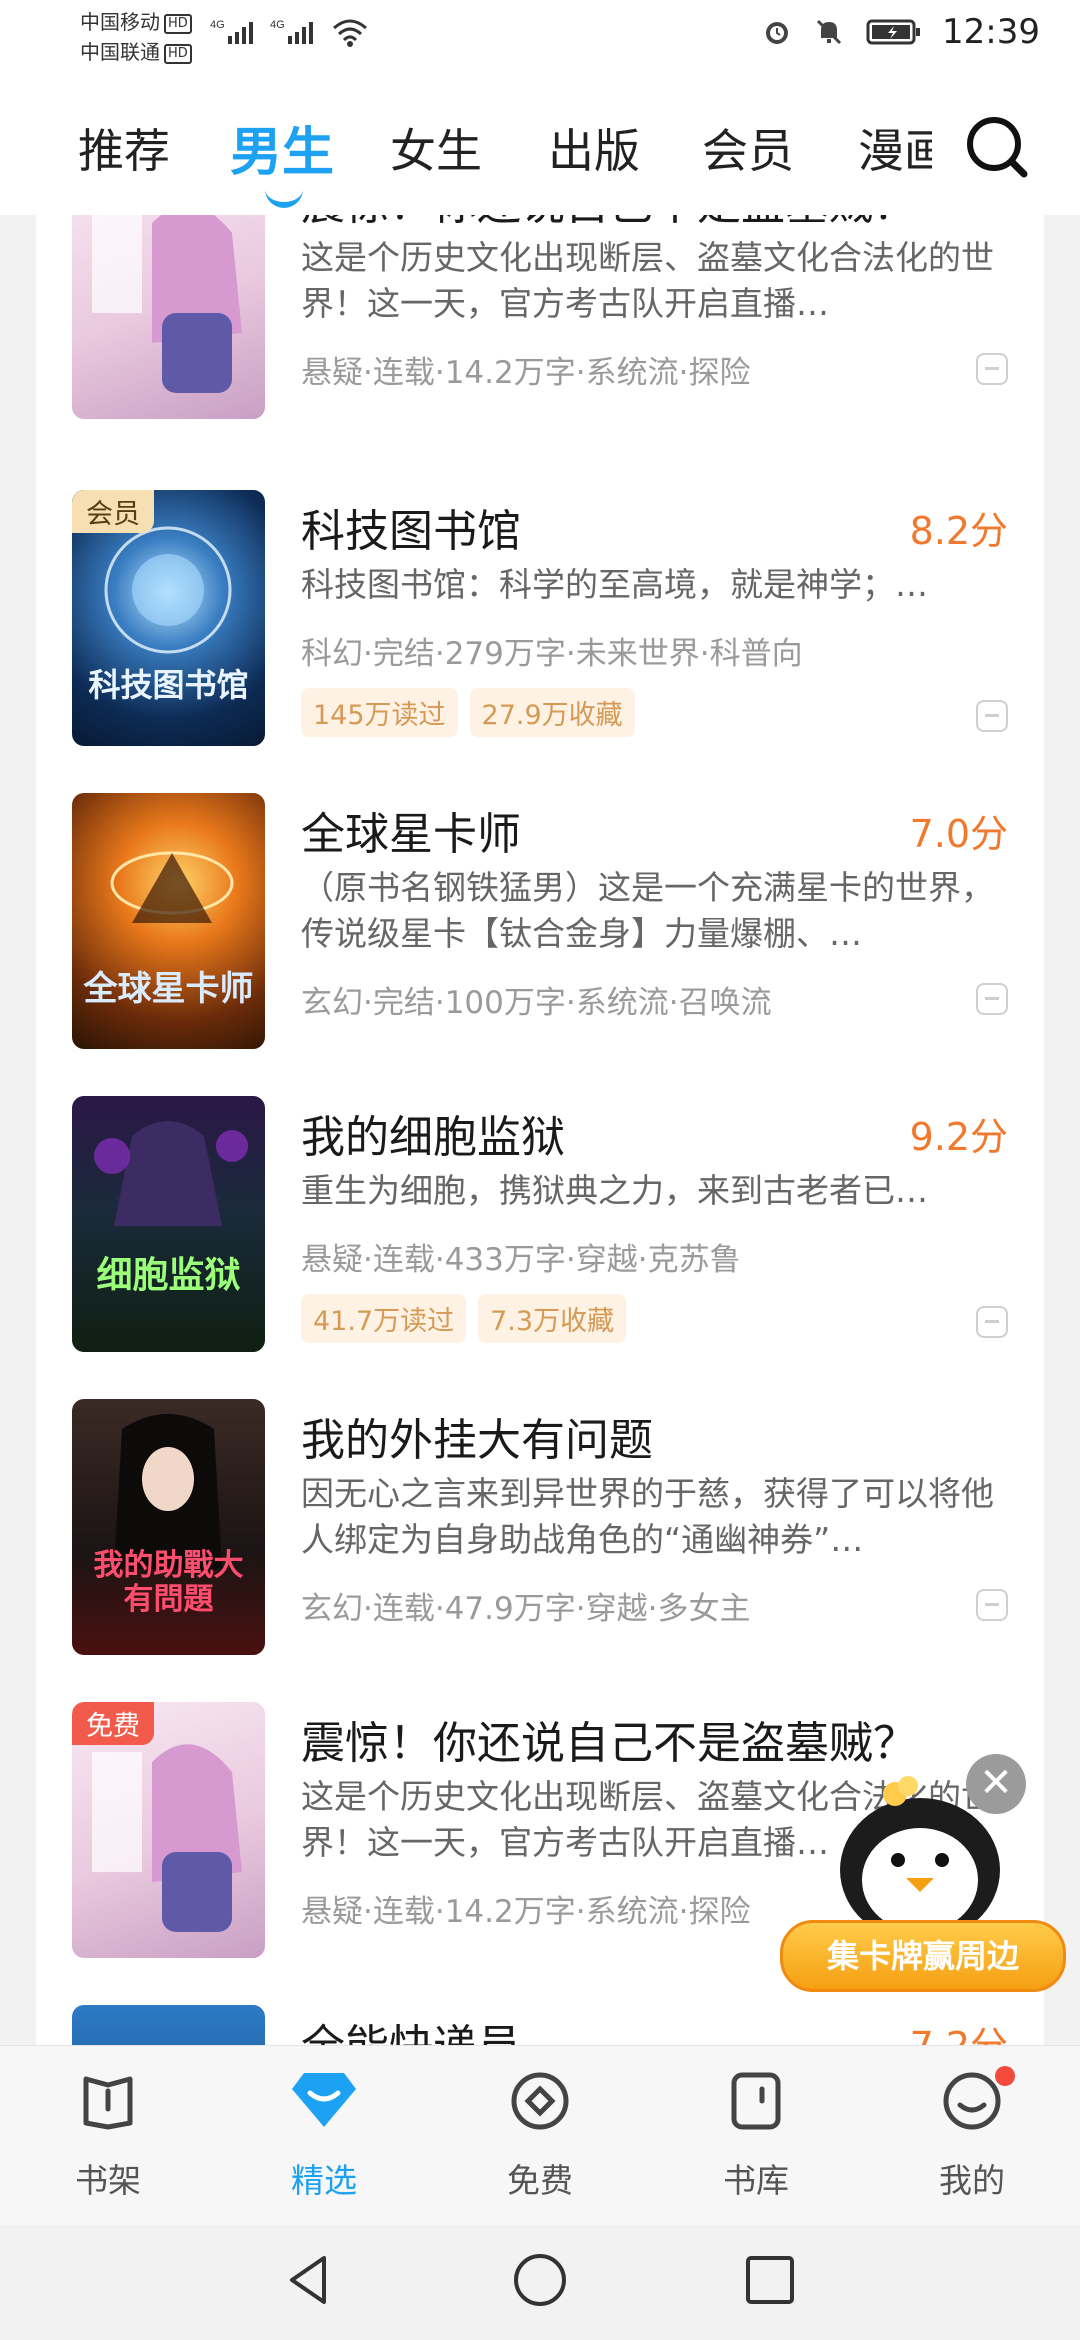 The height and width of the screenshot is (2340, 1080). I want to click on tab-vip: 会员, so click(748, 148).